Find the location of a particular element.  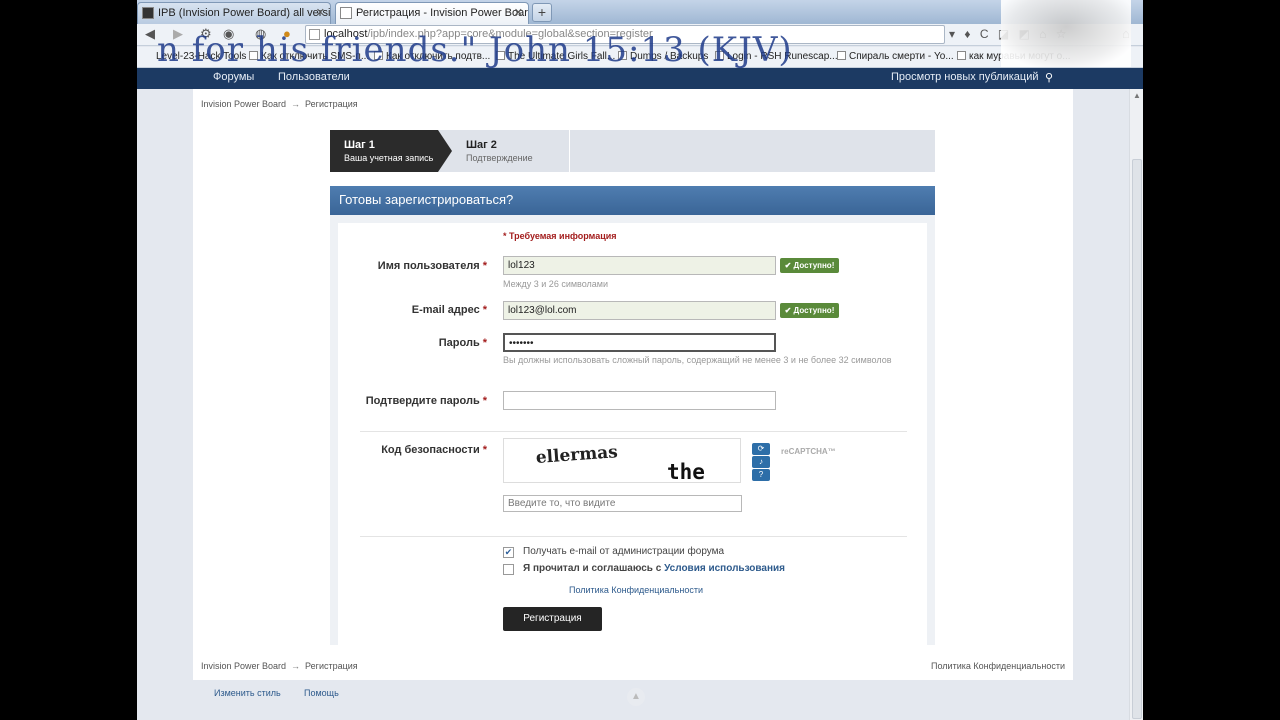

step-title: Шаг 1 is located at coordinates (359, 145).